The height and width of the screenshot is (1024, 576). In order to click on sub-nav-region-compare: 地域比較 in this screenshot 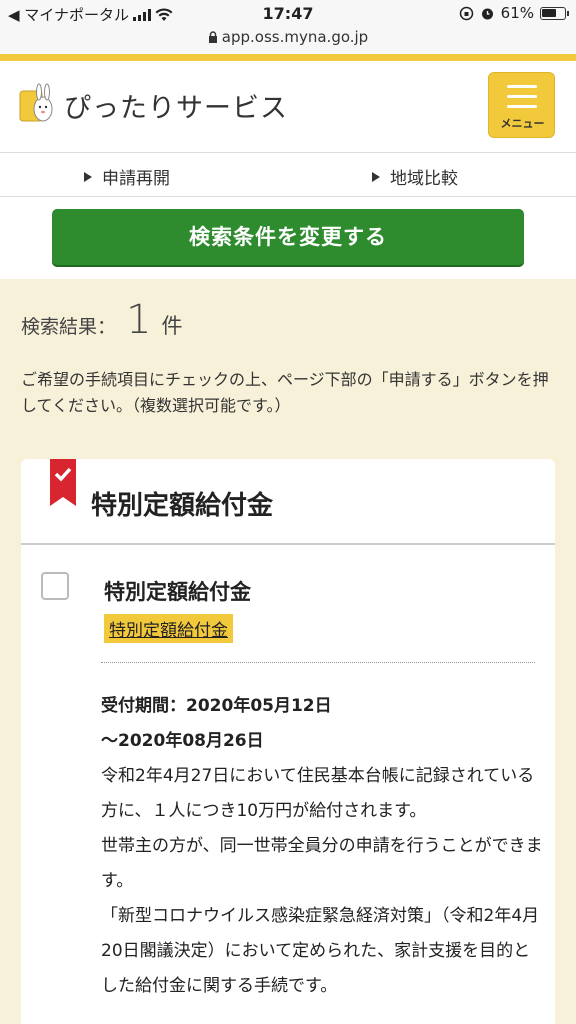, I will do `click(415, 176)`.